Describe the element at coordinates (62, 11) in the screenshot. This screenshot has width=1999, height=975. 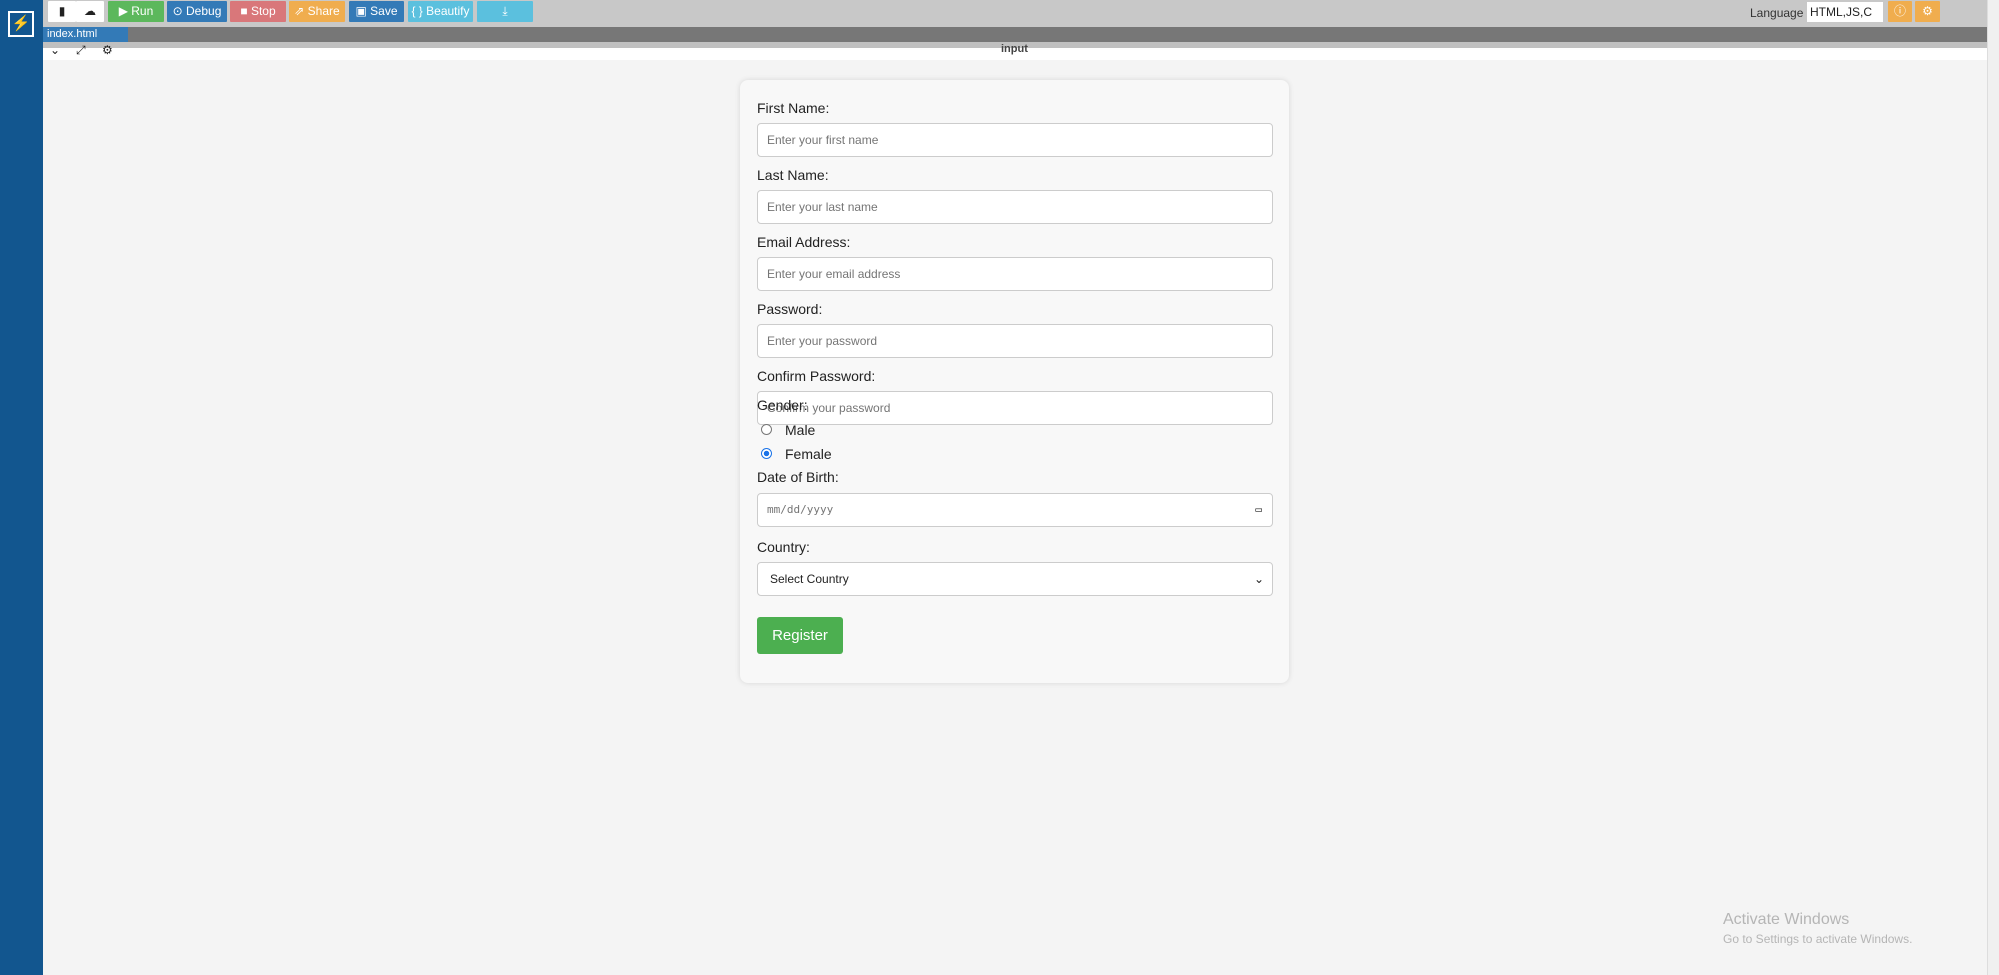
I see `new-file-icon: ▮` at that location.